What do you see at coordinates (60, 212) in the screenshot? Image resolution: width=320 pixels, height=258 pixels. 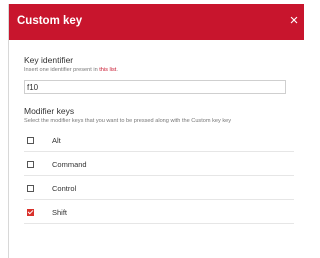 I see `modifier-label: Shift` at bounding box center [60, 212].